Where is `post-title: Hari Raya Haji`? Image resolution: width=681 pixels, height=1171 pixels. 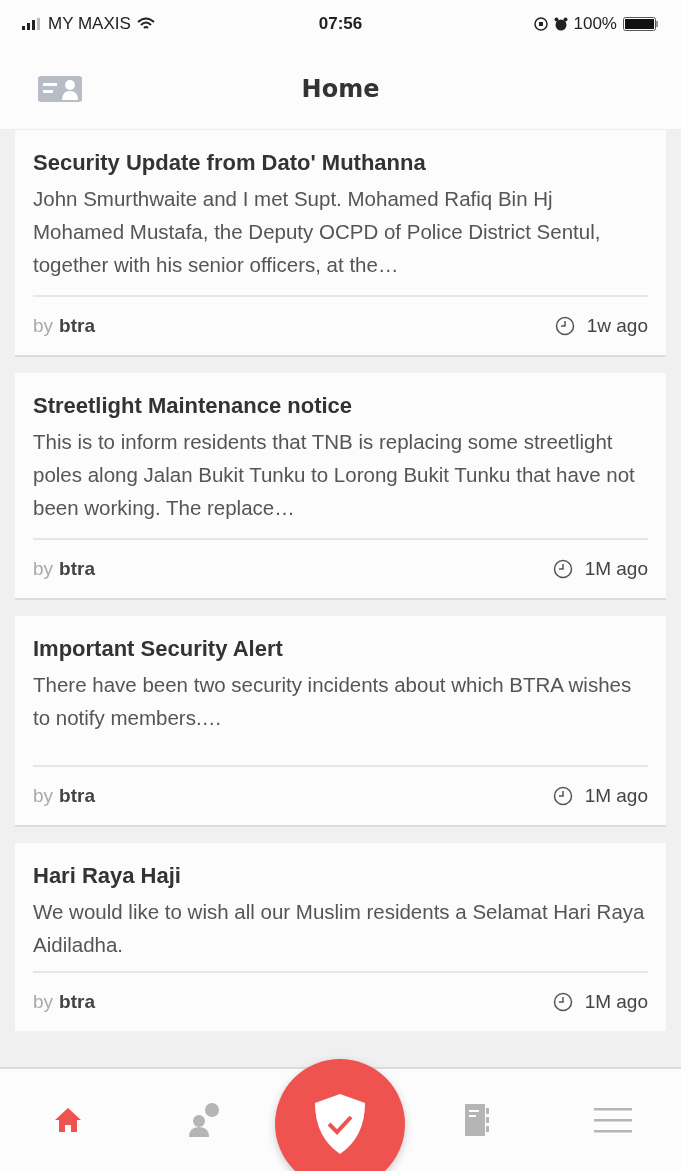 post-title: Hari Raya Haji is located at coordinates (107, 876).